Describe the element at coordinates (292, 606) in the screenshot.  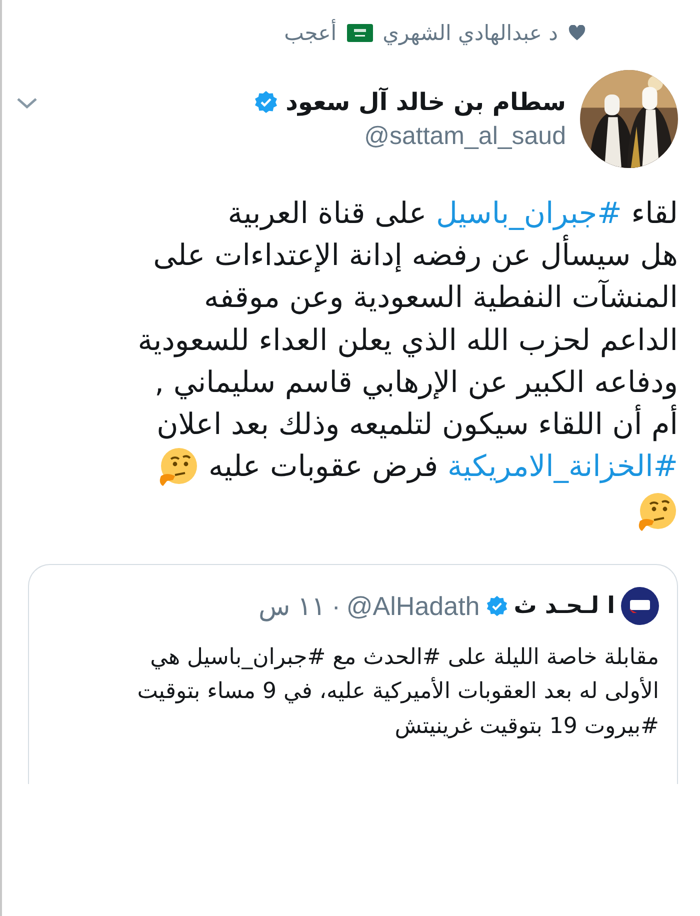
I see `quoted-time: ١١ س` at that location.